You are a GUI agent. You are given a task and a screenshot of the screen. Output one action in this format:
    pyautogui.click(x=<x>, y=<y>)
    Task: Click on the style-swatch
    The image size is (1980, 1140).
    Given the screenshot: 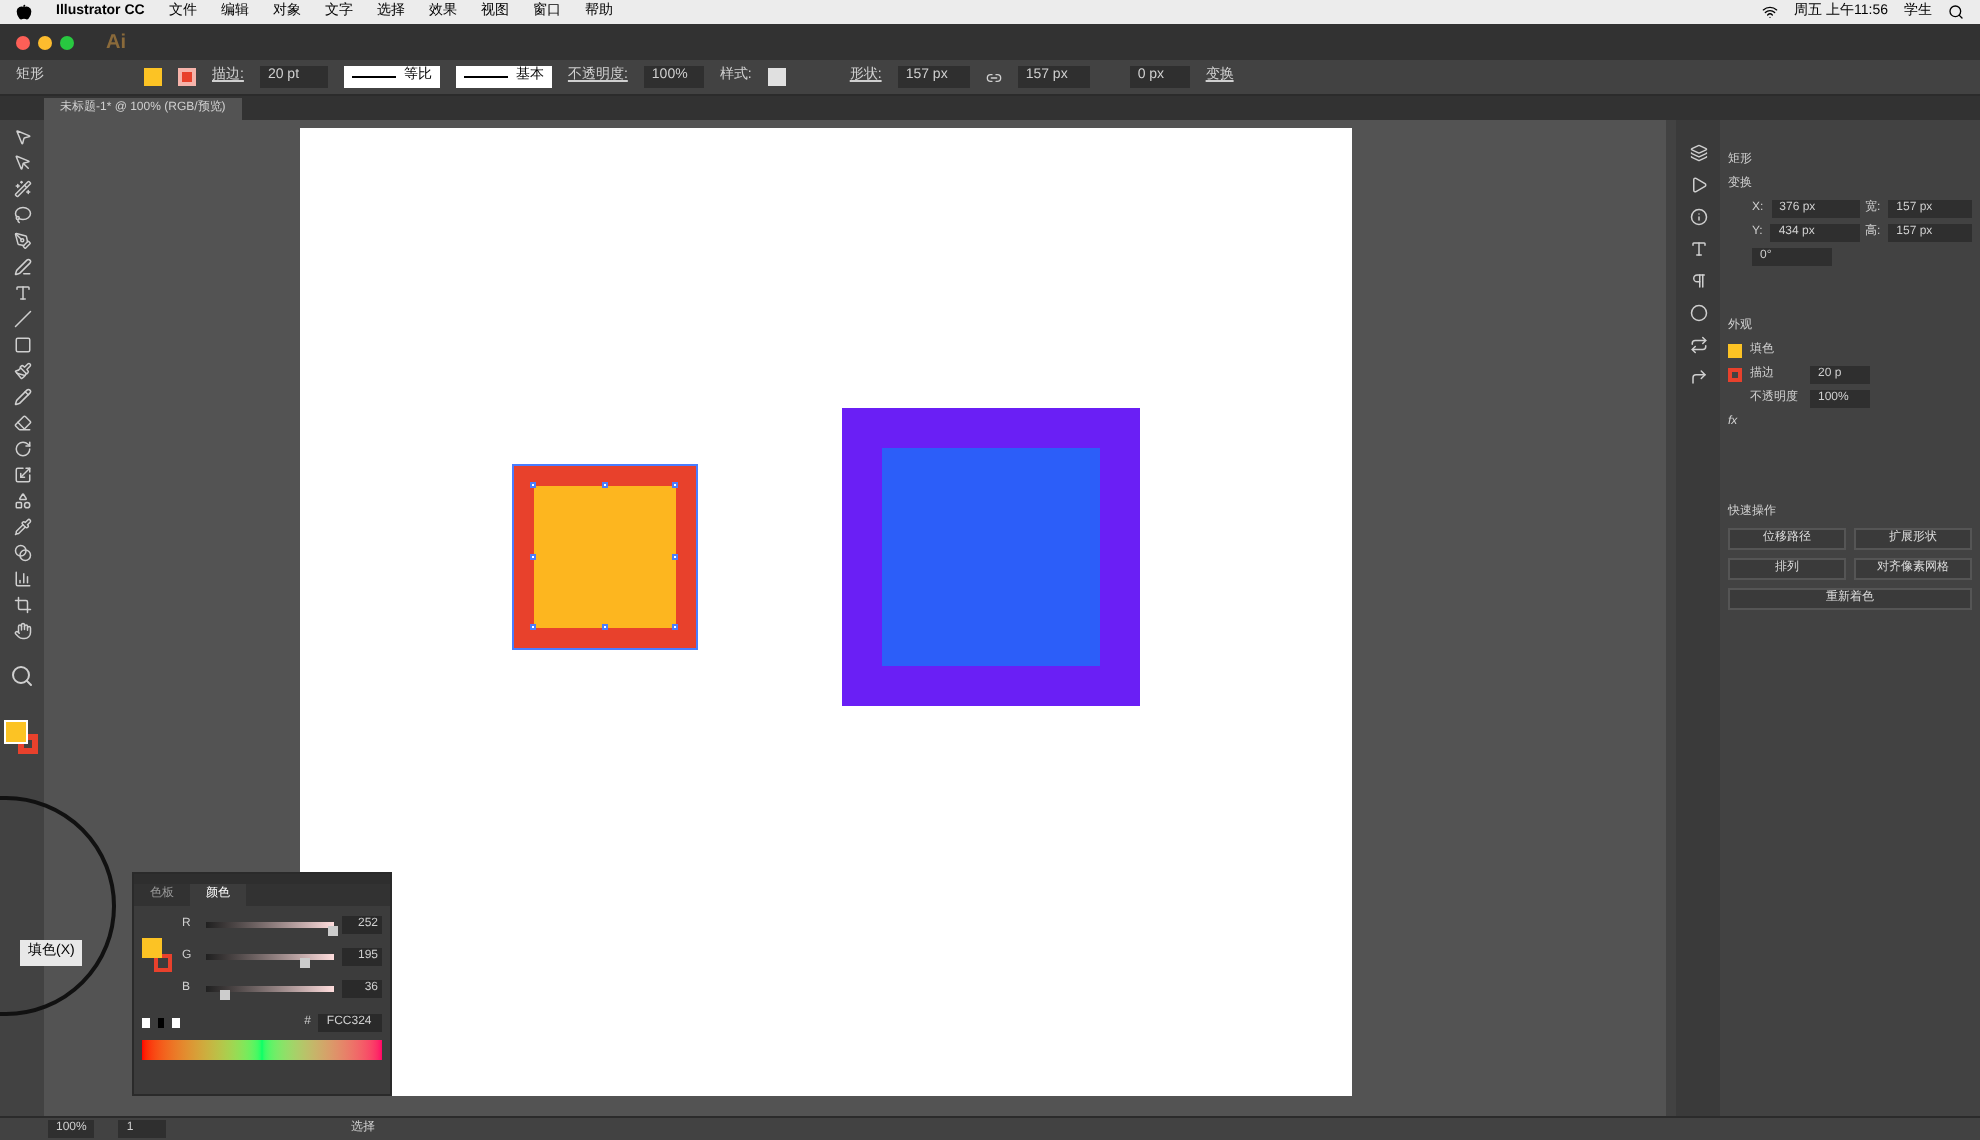 What is the action you would take?
    pyautogui.click(x=776, y=77)
    